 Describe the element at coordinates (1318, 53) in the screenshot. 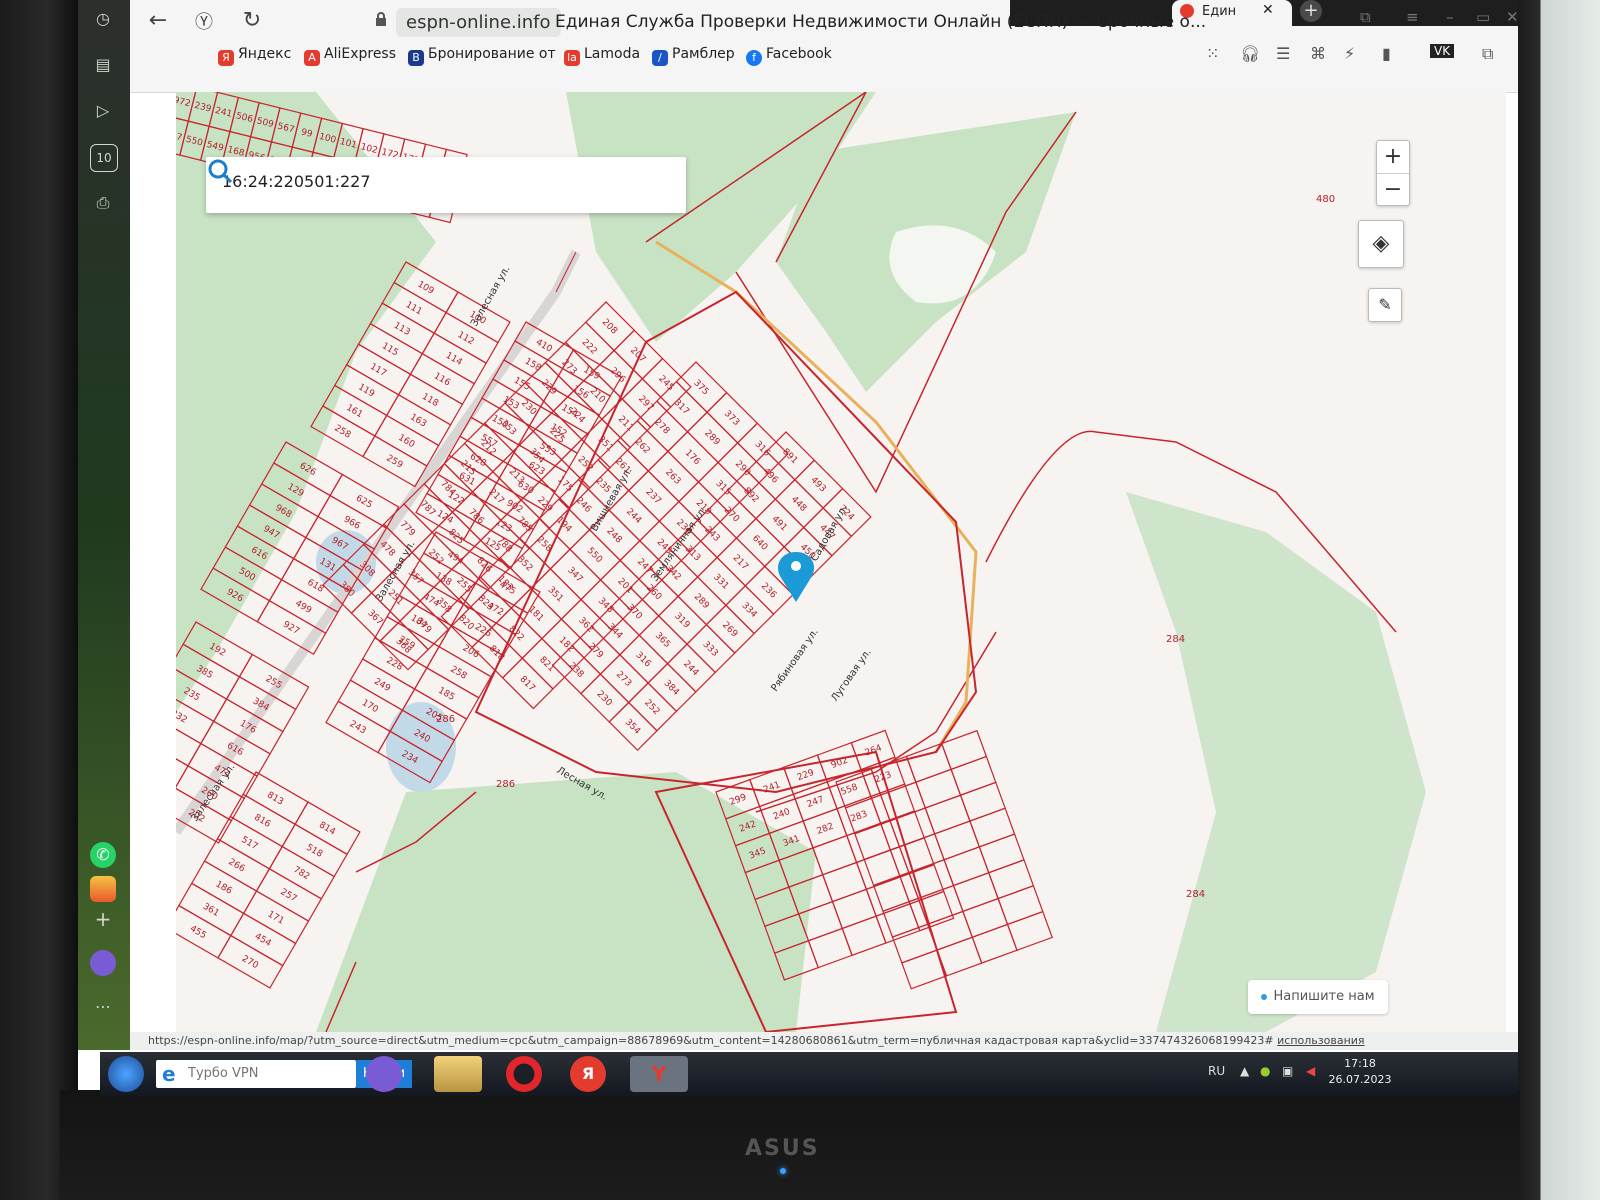

I see `translate-icon: ⌘` at that location.